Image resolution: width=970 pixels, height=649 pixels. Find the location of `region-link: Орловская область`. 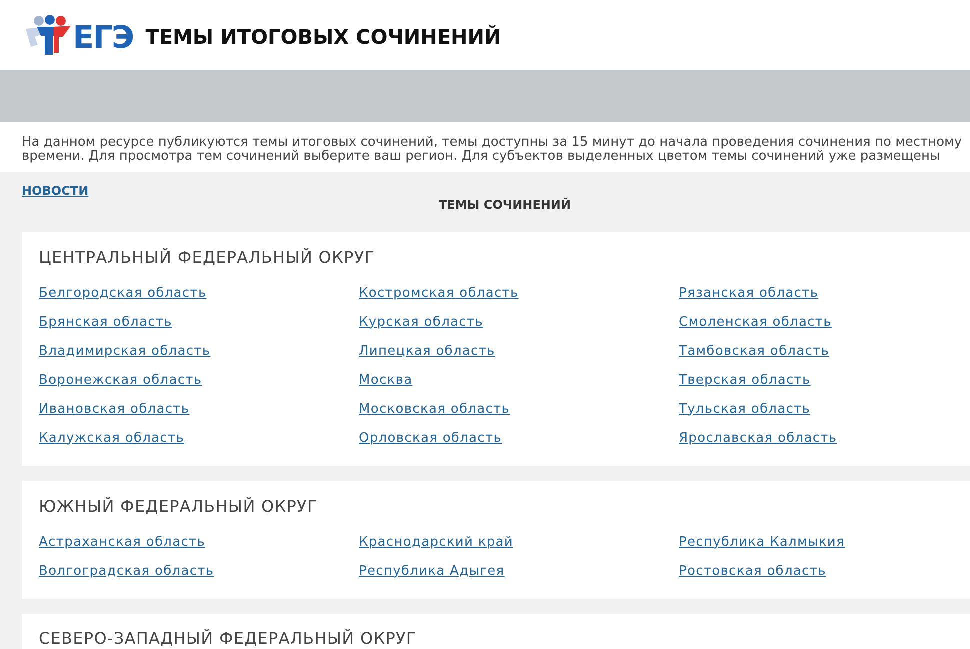

region-link: Орловская область is located at coordinates (430, 438).